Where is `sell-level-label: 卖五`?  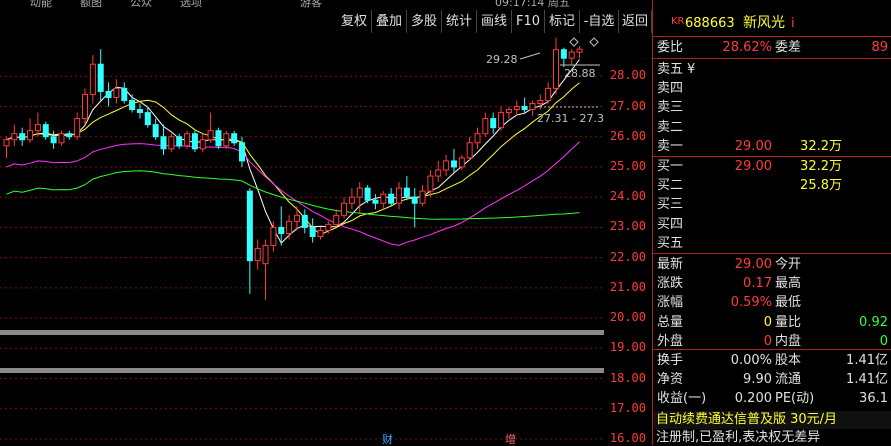
sell-level-label: 卖五 is located at coordinates (670, 69).